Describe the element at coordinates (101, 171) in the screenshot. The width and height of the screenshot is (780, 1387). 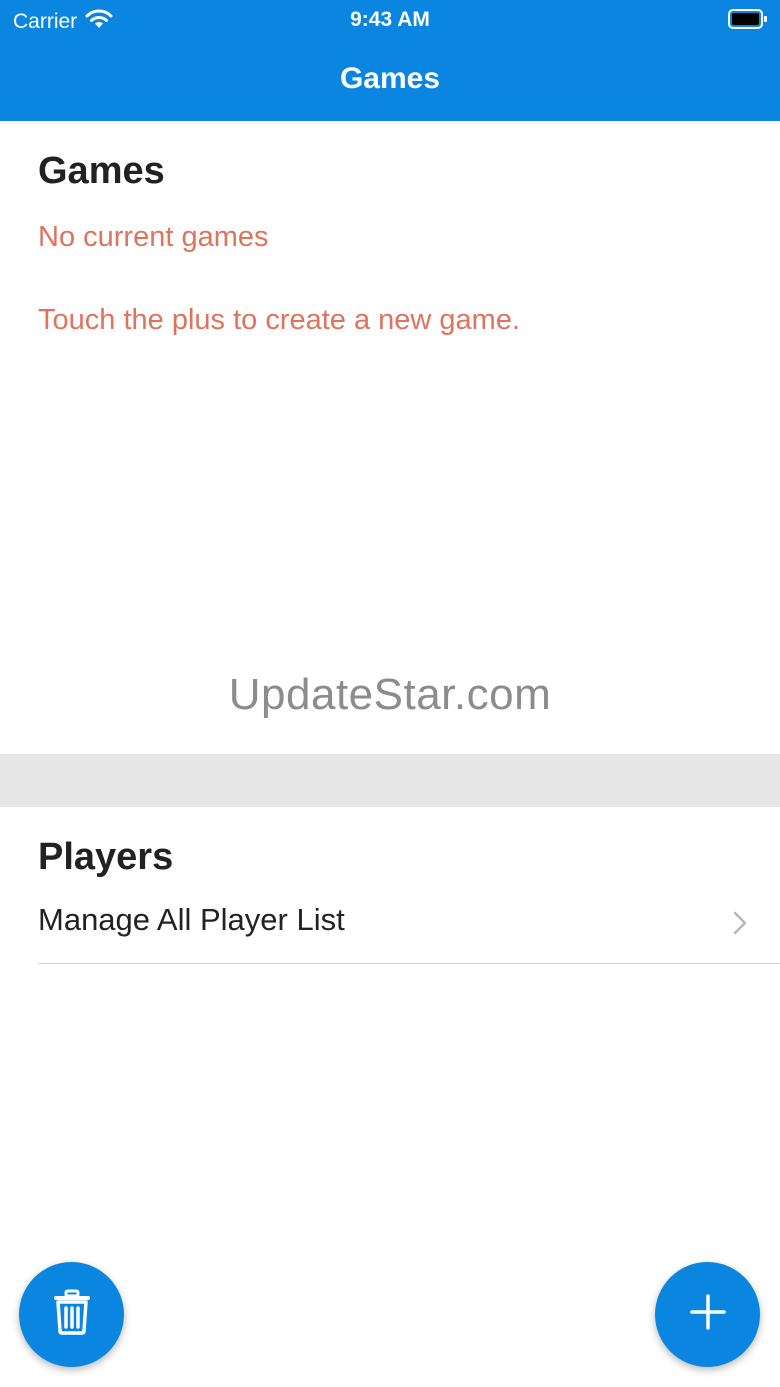
I see `games-section-title: Games` at that location.